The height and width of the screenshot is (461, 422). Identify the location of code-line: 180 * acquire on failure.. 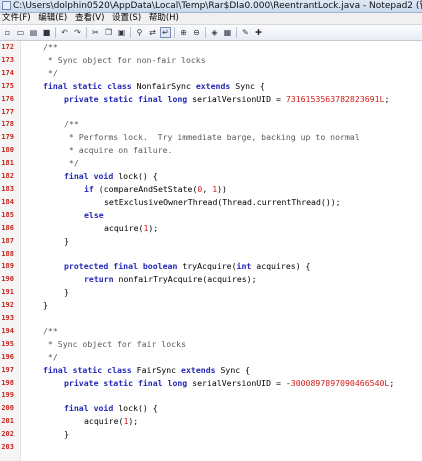
(211, 150).